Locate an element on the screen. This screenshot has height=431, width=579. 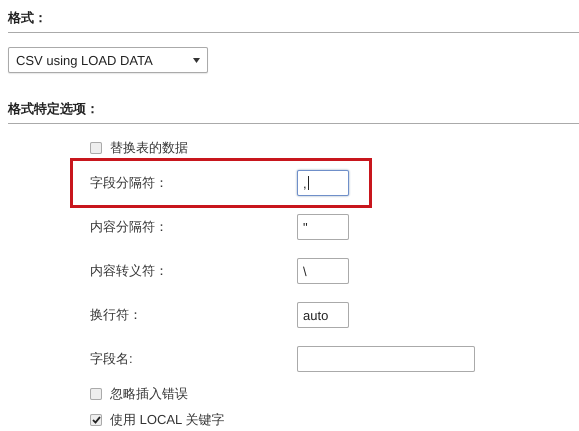
checkbox-label: 忽略插入错误 is located at coordinates (149, 394).